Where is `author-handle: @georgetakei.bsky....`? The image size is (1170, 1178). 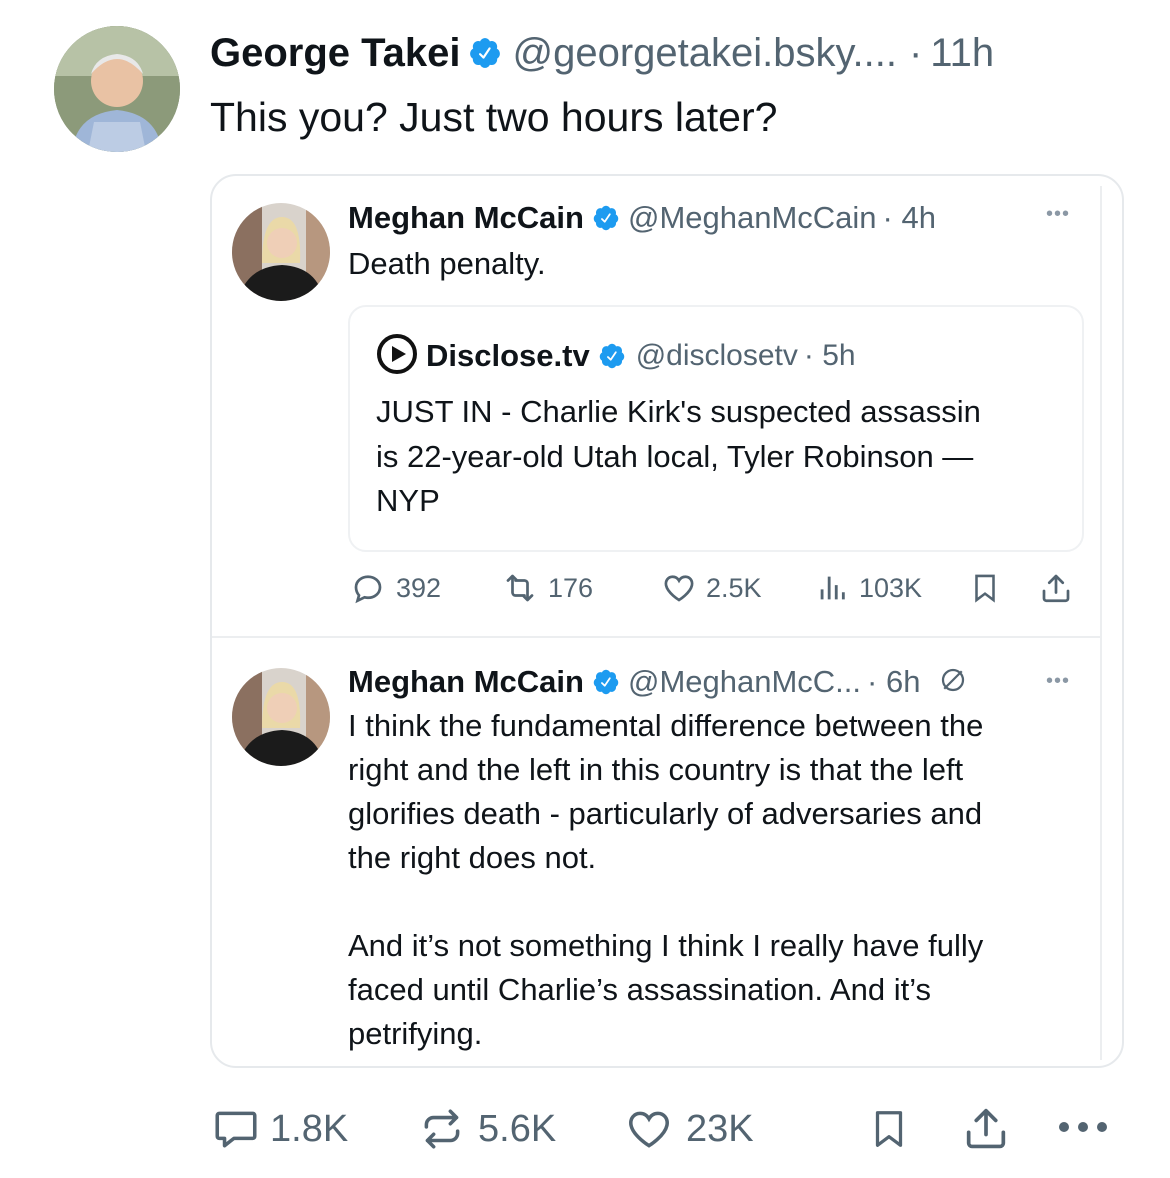
author-handle: @georgetakei.bsky.... is located at coordinates (704, 53).